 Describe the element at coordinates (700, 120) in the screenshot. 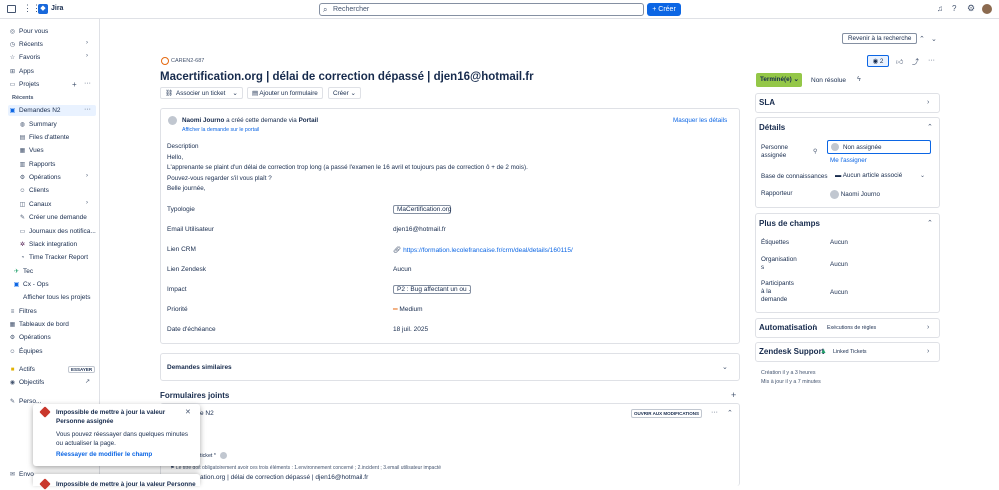

I see `hide-details-link: Masquer les détails` at that location.